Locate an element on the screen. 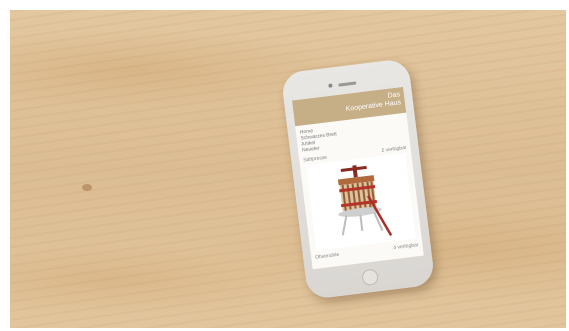 The width and height of the screenshot is (569, 331). home-button is located at coordinates (370, 277).